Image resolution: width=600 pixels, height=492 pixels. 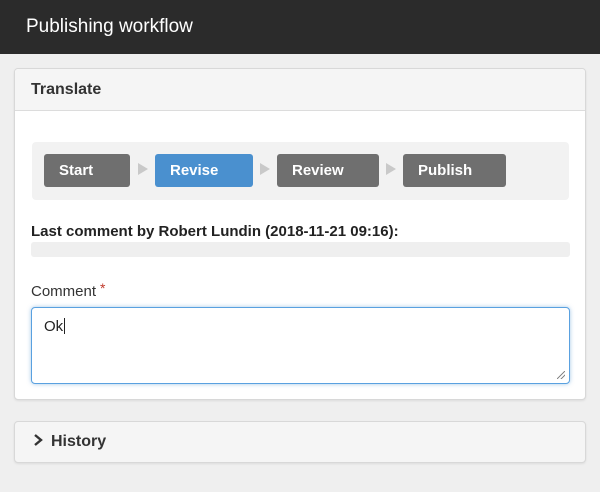 What do you see at coordinates (300, 27) in the screenshot?
I see `app-header: Publishing workflow` at bounding box center [300, 27].